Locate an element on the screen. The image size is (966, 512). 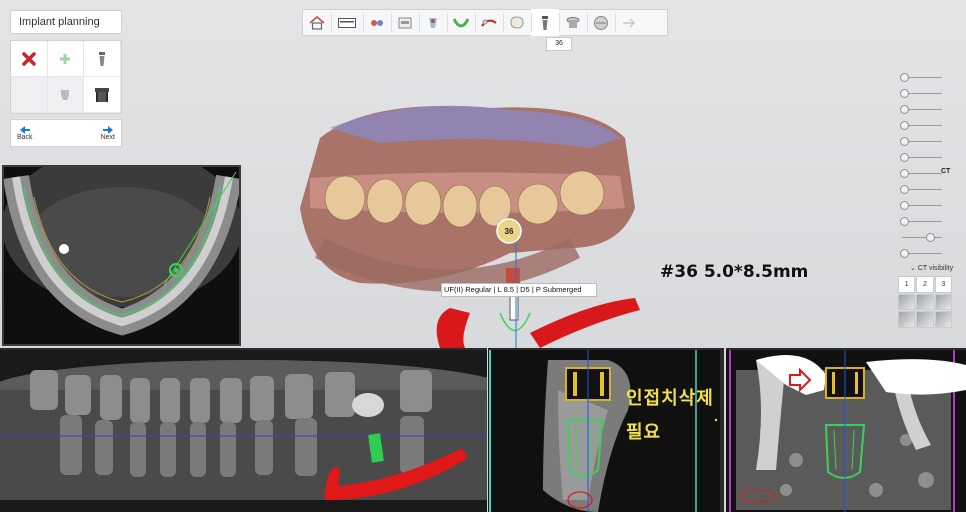
plus-icon is located at coordinates (65, 58).